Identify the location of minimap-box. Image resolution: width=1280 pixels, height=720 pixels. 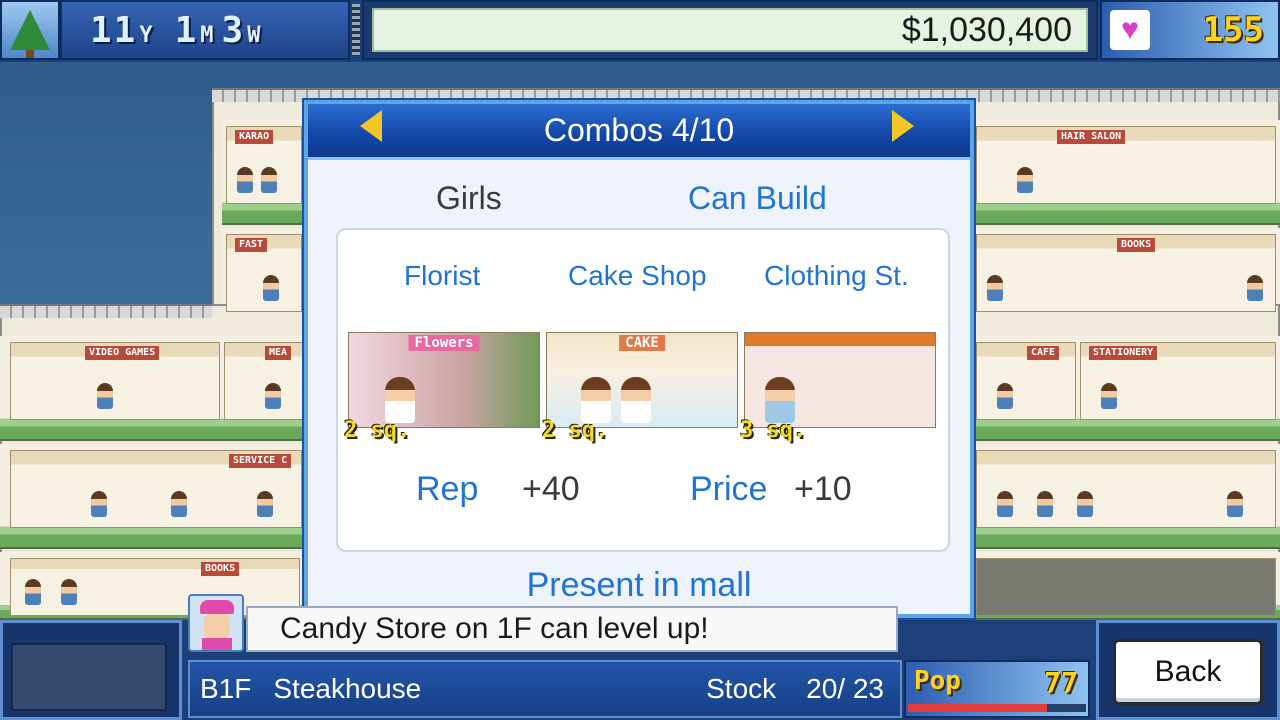
(91, 670).